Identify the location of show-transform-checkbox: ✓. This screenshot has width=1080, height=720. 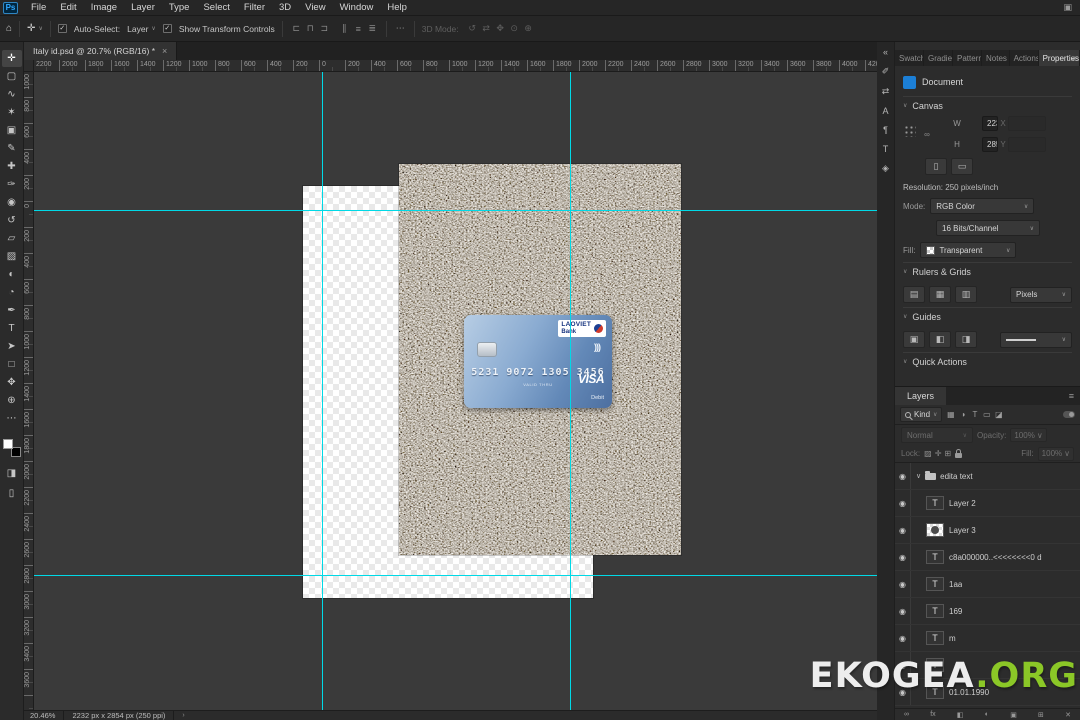
(167, 28).